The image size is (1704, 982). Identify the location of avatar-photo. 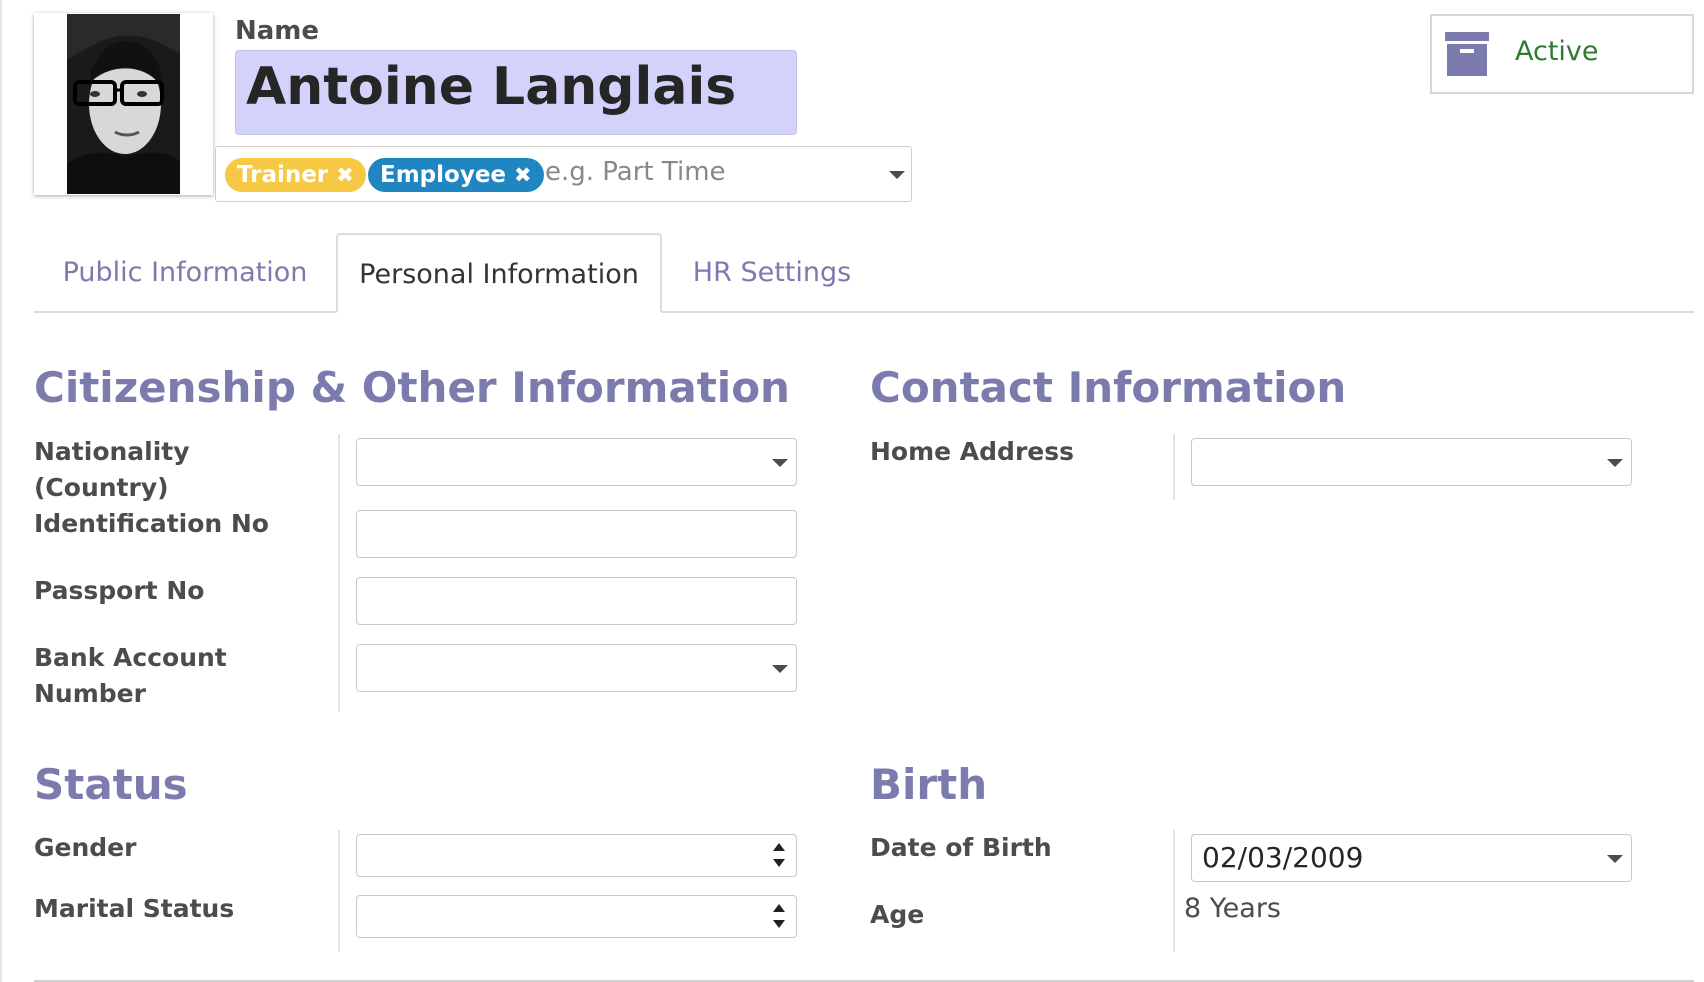
(123, 104).